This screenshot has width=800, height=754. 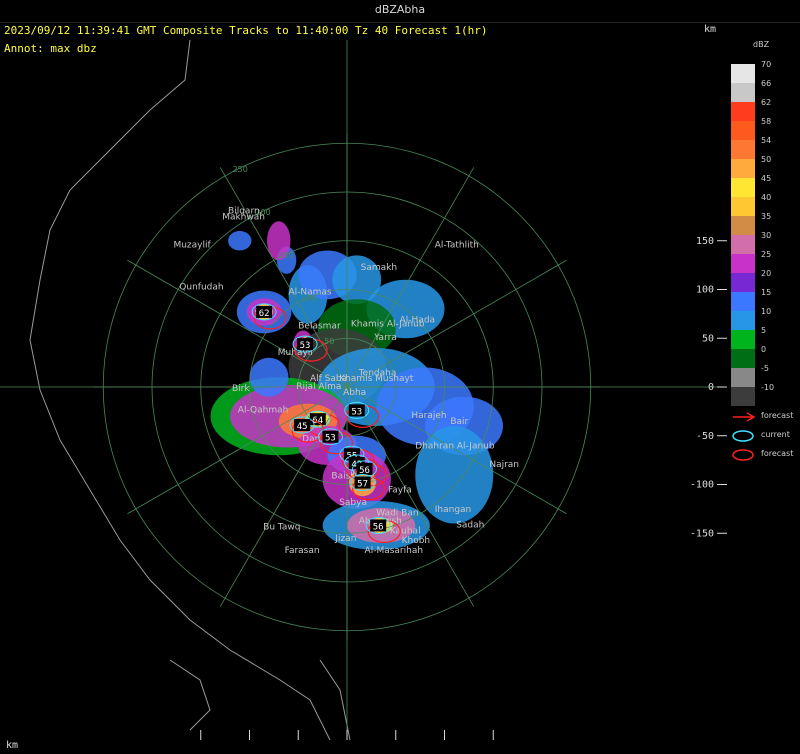 I want to click on y-tick-label: -150, so click(x=702, y=533).